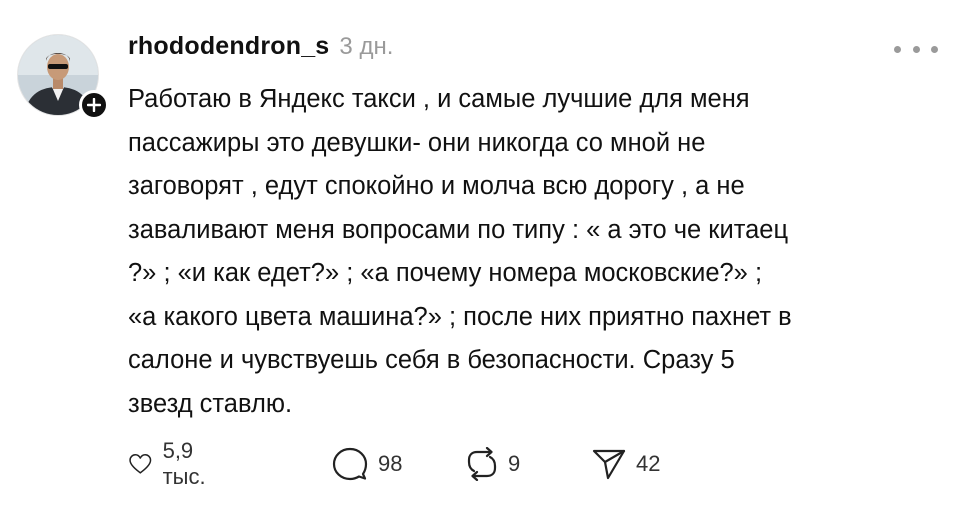 This screenshot has width=960, height=507. I want to click on follow-button, so click(94, 105).